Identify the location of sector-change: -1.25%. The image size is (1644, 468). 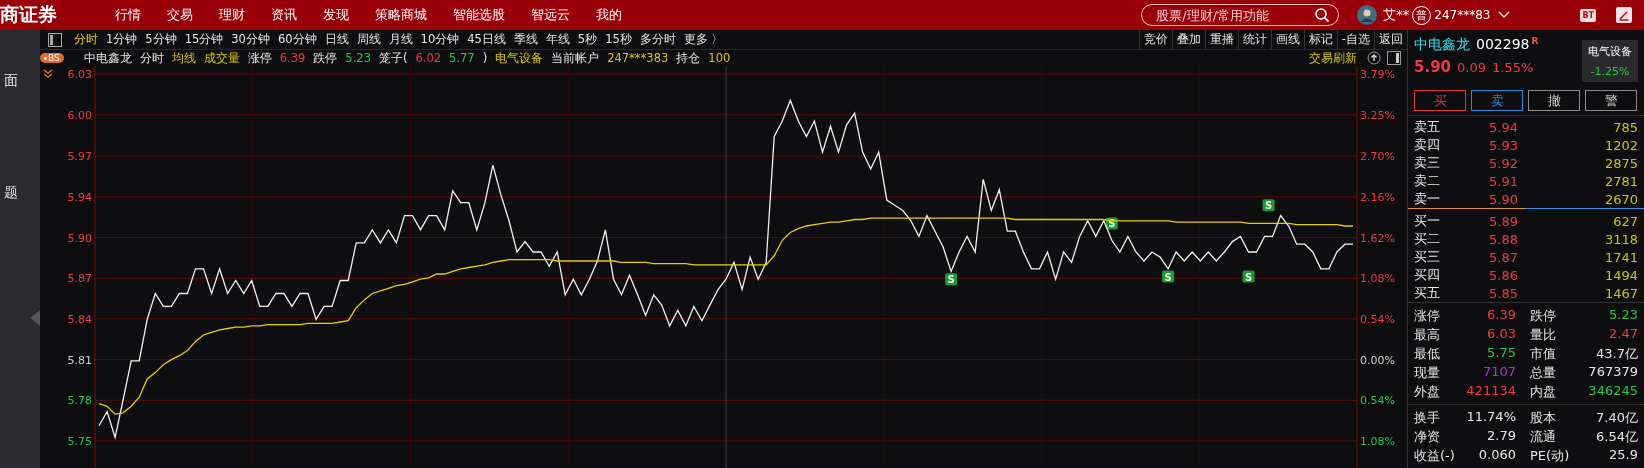
(1610, 71).